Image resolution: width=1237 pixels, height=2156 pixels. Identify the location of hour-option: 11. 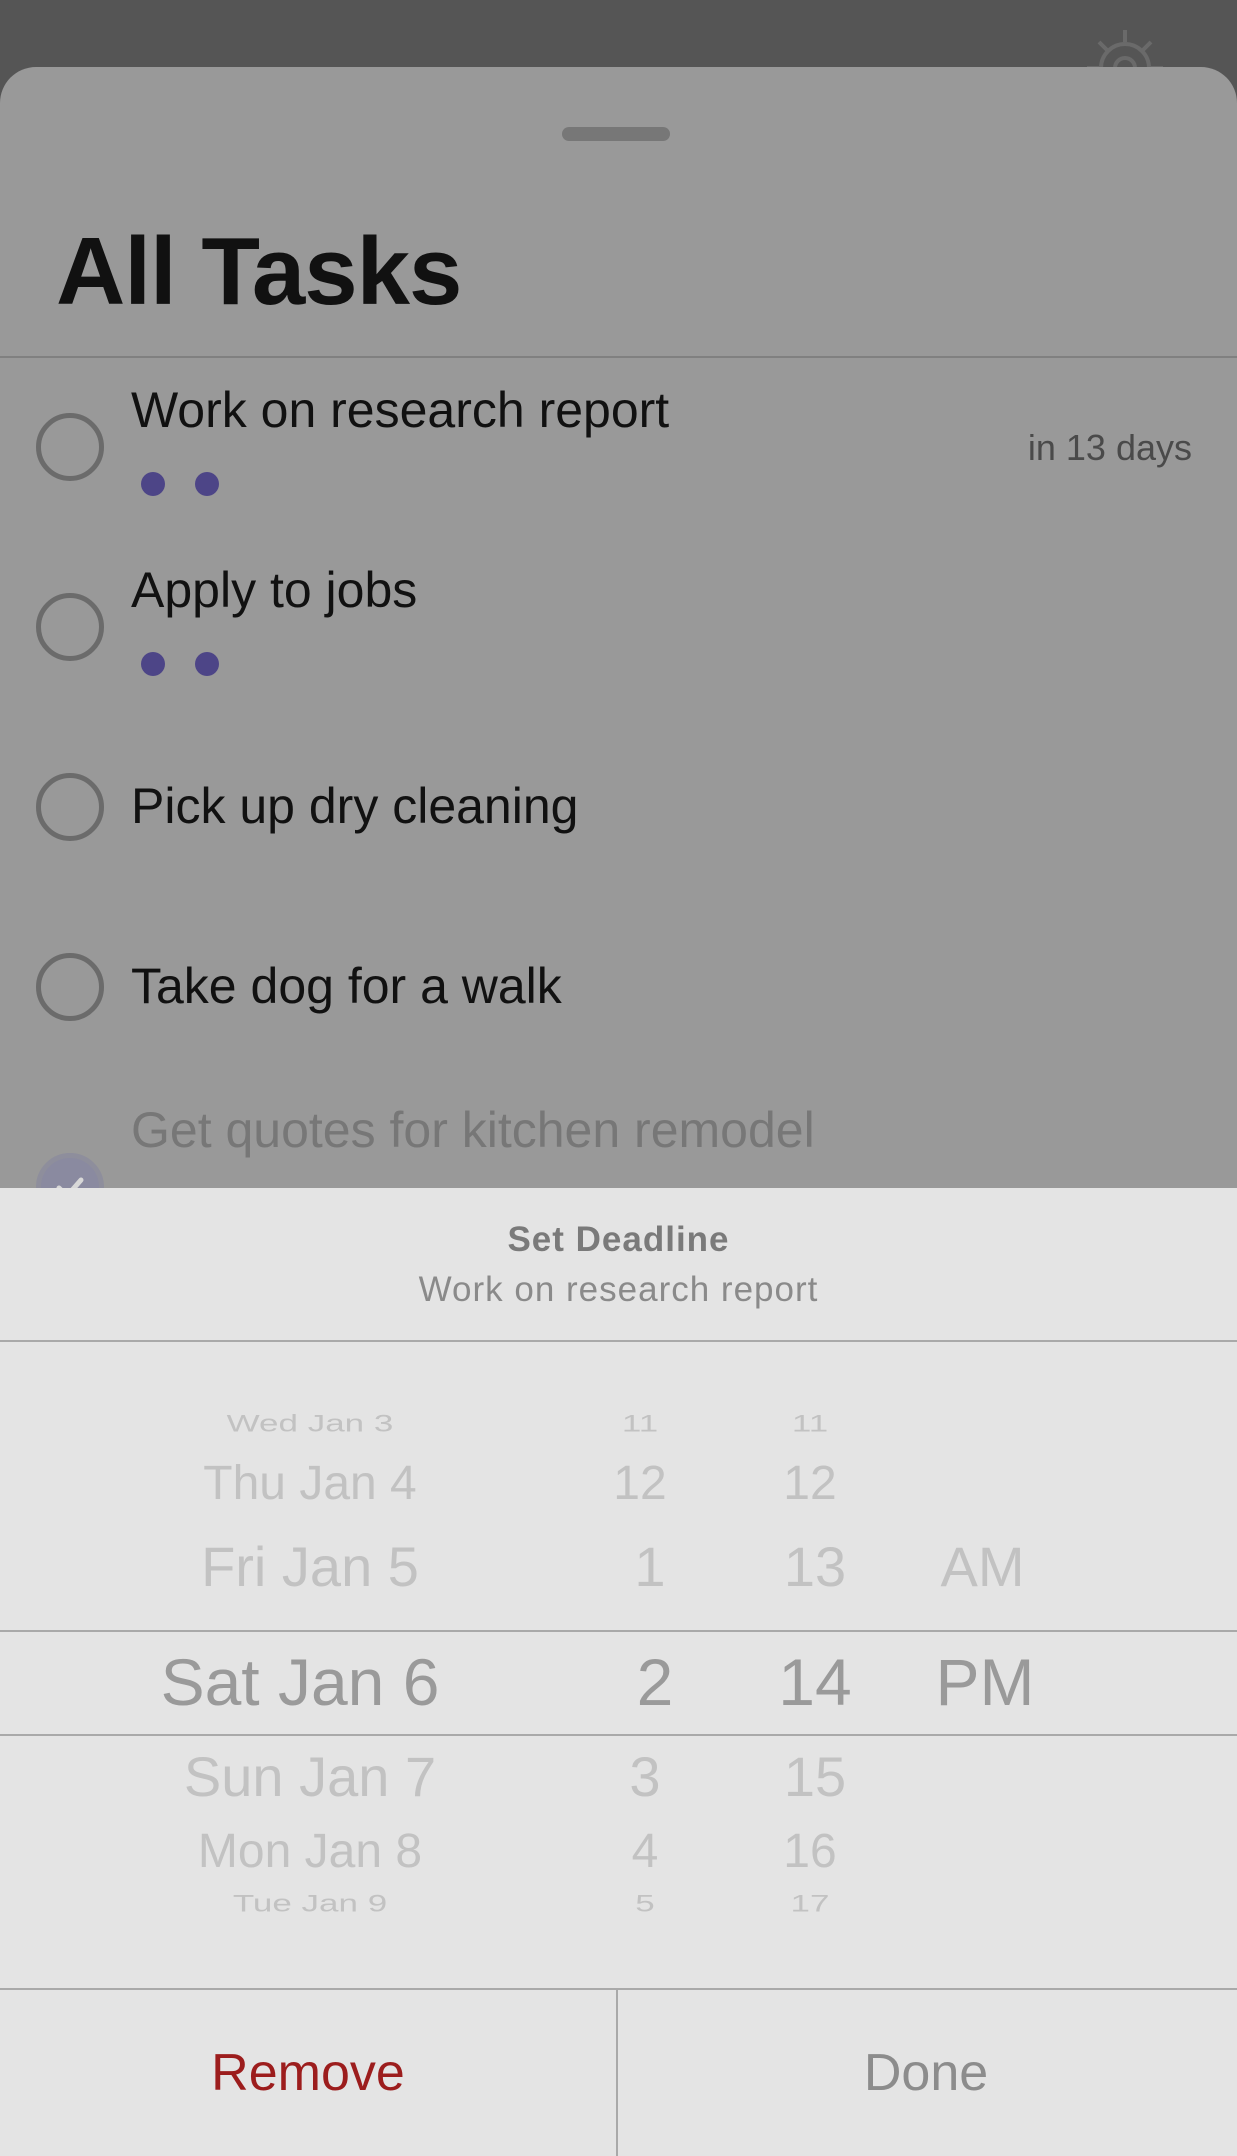
(640, 1424).